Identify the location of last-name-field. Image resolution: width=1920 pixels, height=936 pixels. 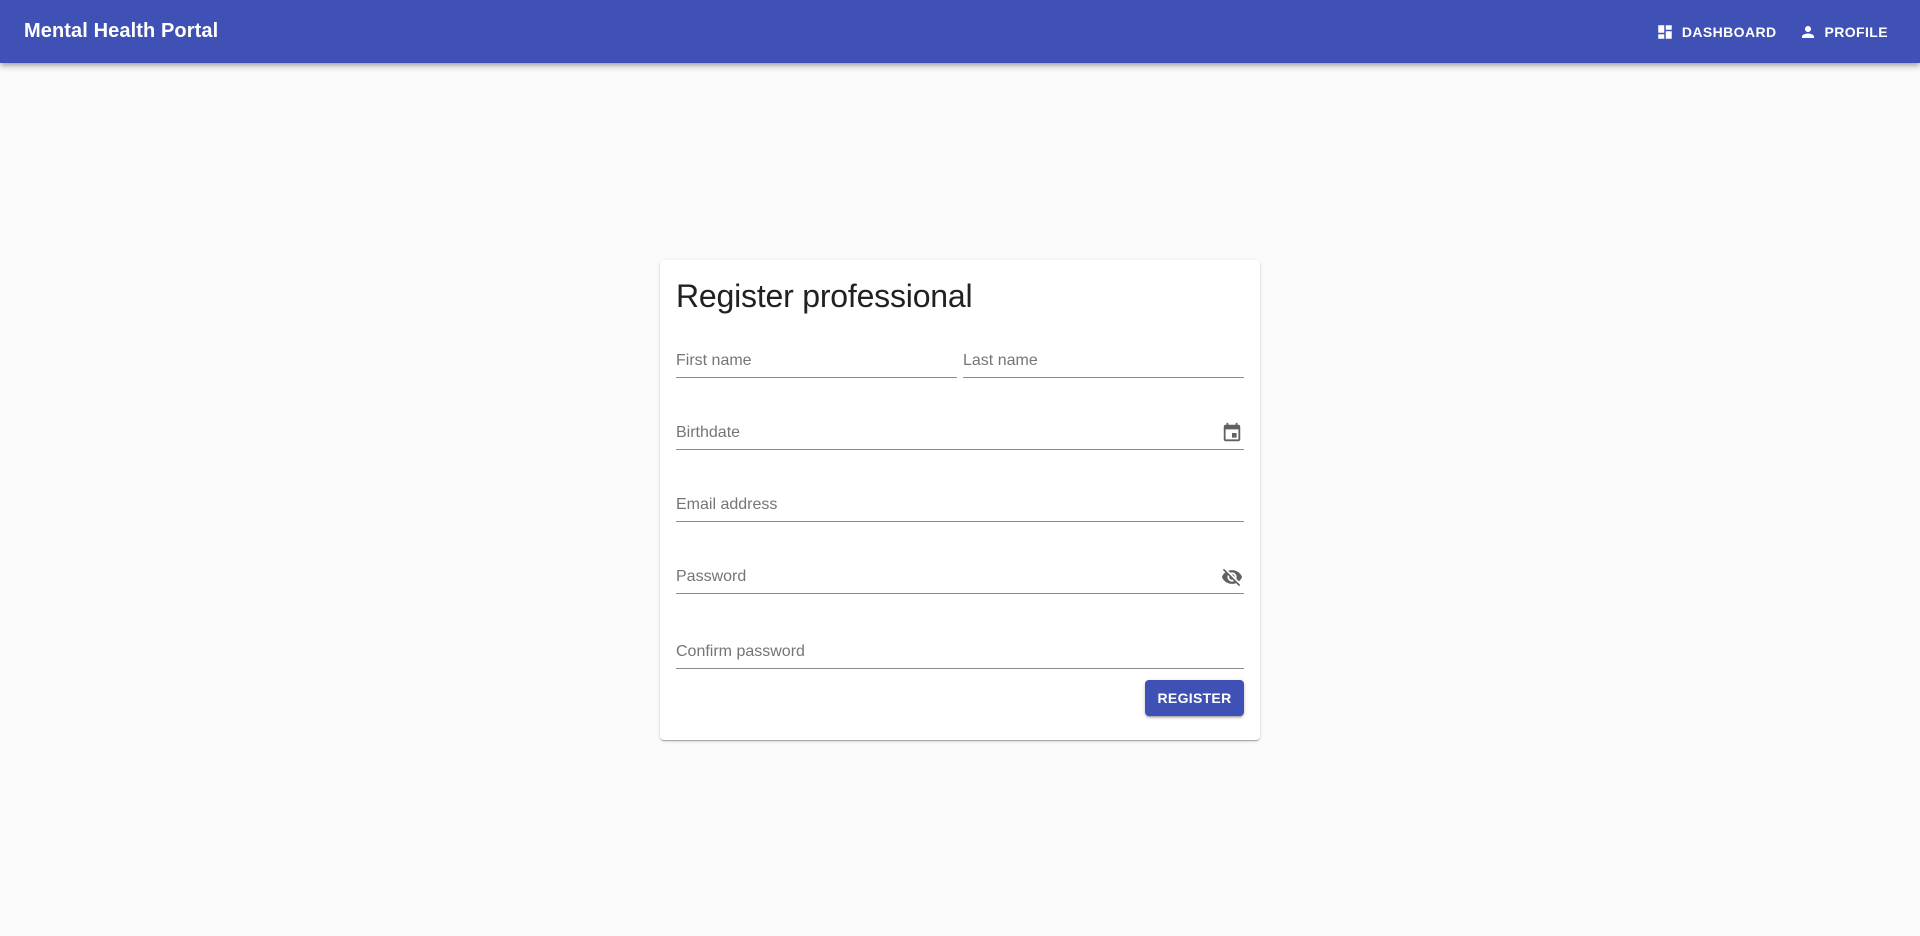
(1103, 361).